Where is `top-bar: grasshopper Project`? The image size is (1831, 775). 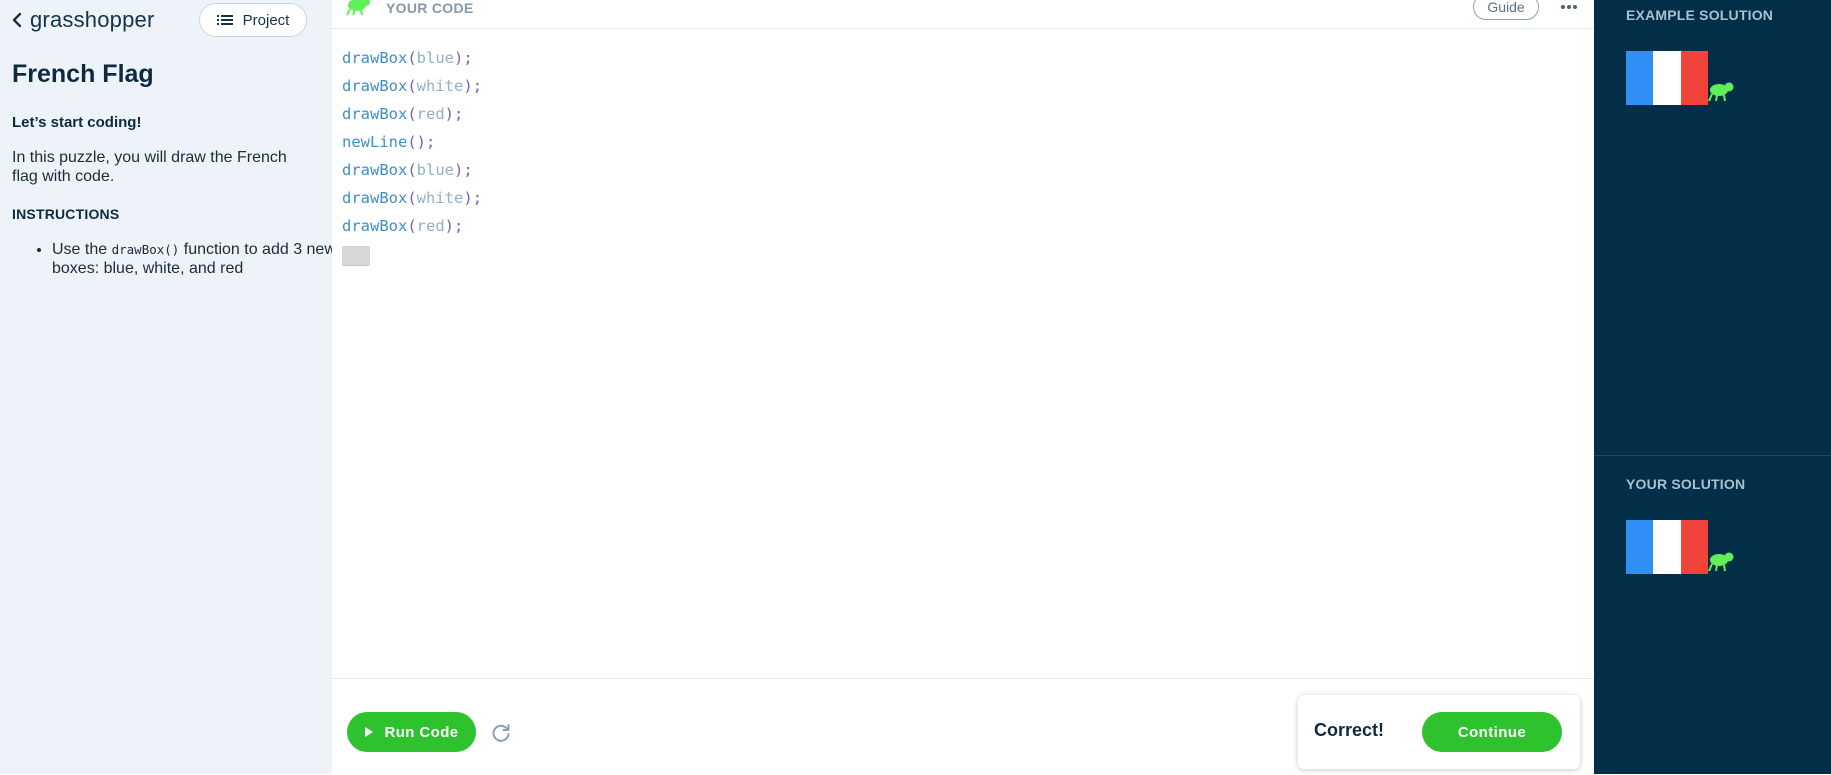
top-bar: grasshopper Project is located at coordinates (166, 20).